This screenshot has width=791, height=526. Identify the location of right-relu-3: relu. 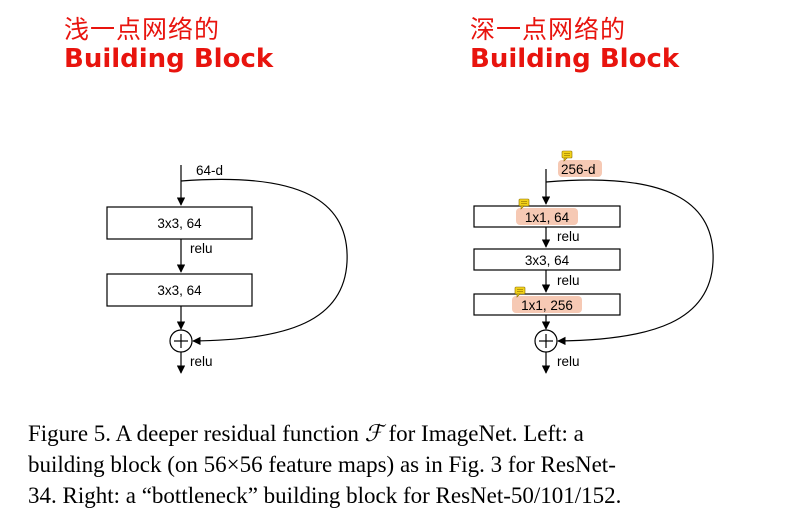
(568, 361).